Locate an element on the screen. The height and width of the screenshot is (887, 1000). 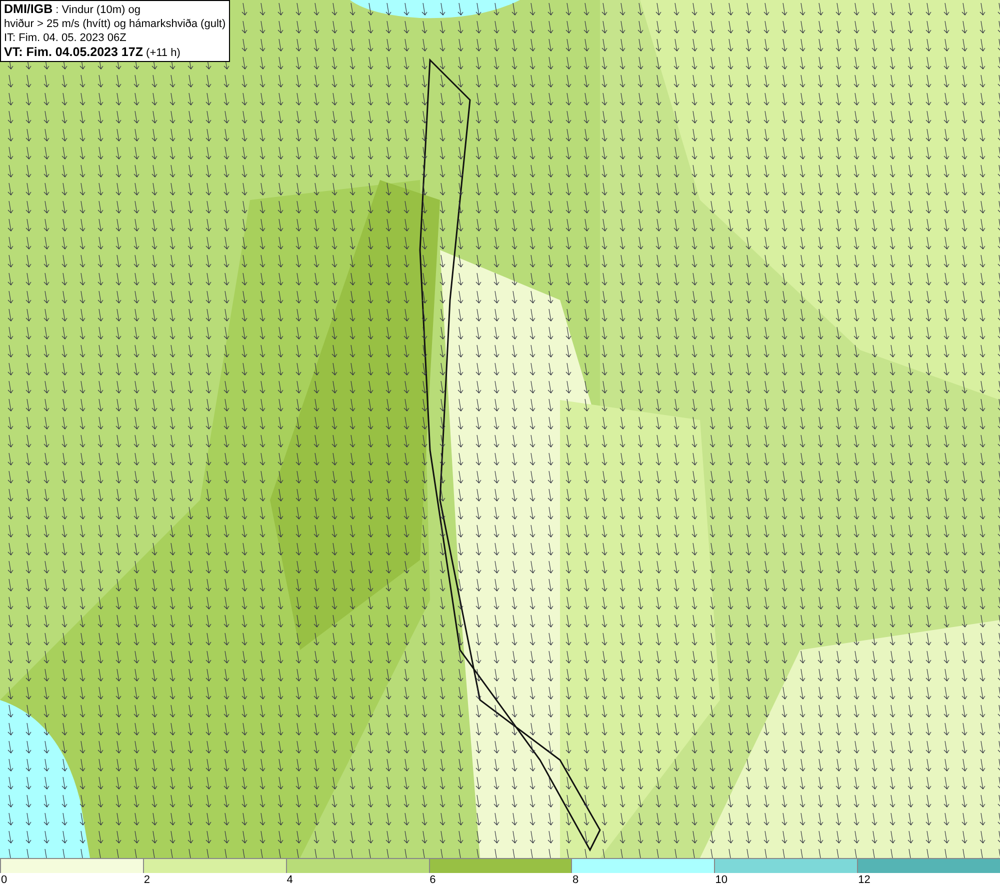
caption-line: IT: Fim. 04. 05. 2023 06Z is located at coordinates (66, 38).